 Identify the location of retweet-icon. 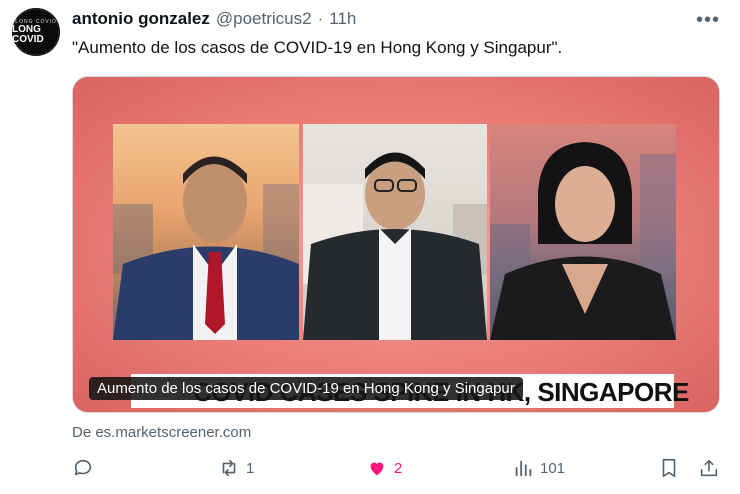
(229, 468).